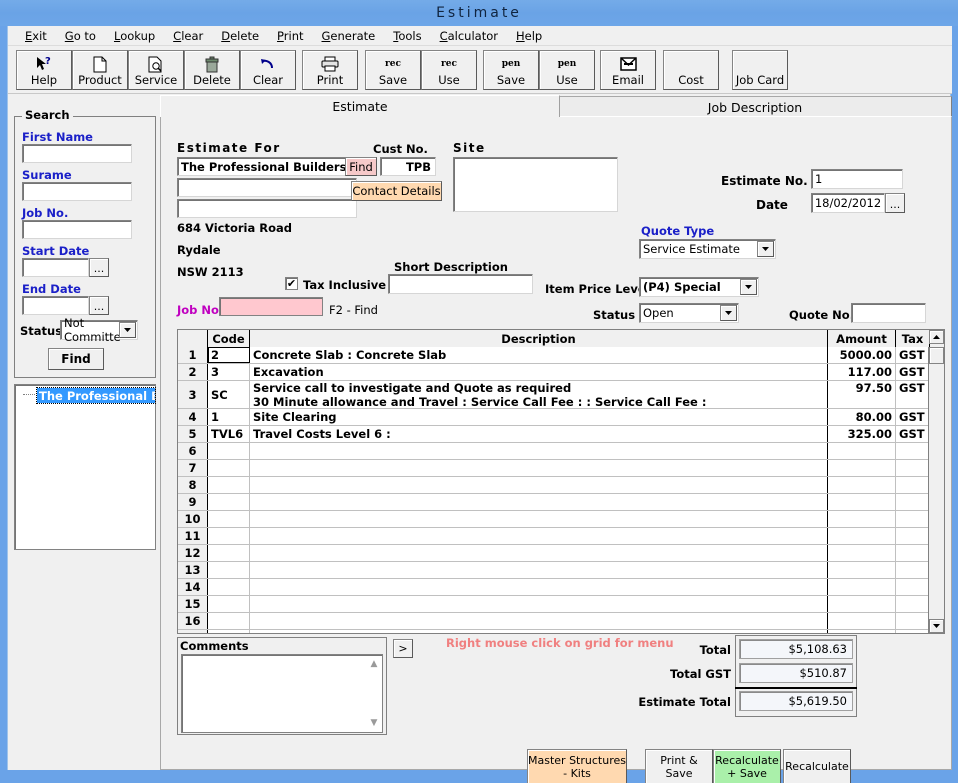 The image size is (958, 783). I want to click on comments-scrollbar: ▲ ▼, so click(374, 693).